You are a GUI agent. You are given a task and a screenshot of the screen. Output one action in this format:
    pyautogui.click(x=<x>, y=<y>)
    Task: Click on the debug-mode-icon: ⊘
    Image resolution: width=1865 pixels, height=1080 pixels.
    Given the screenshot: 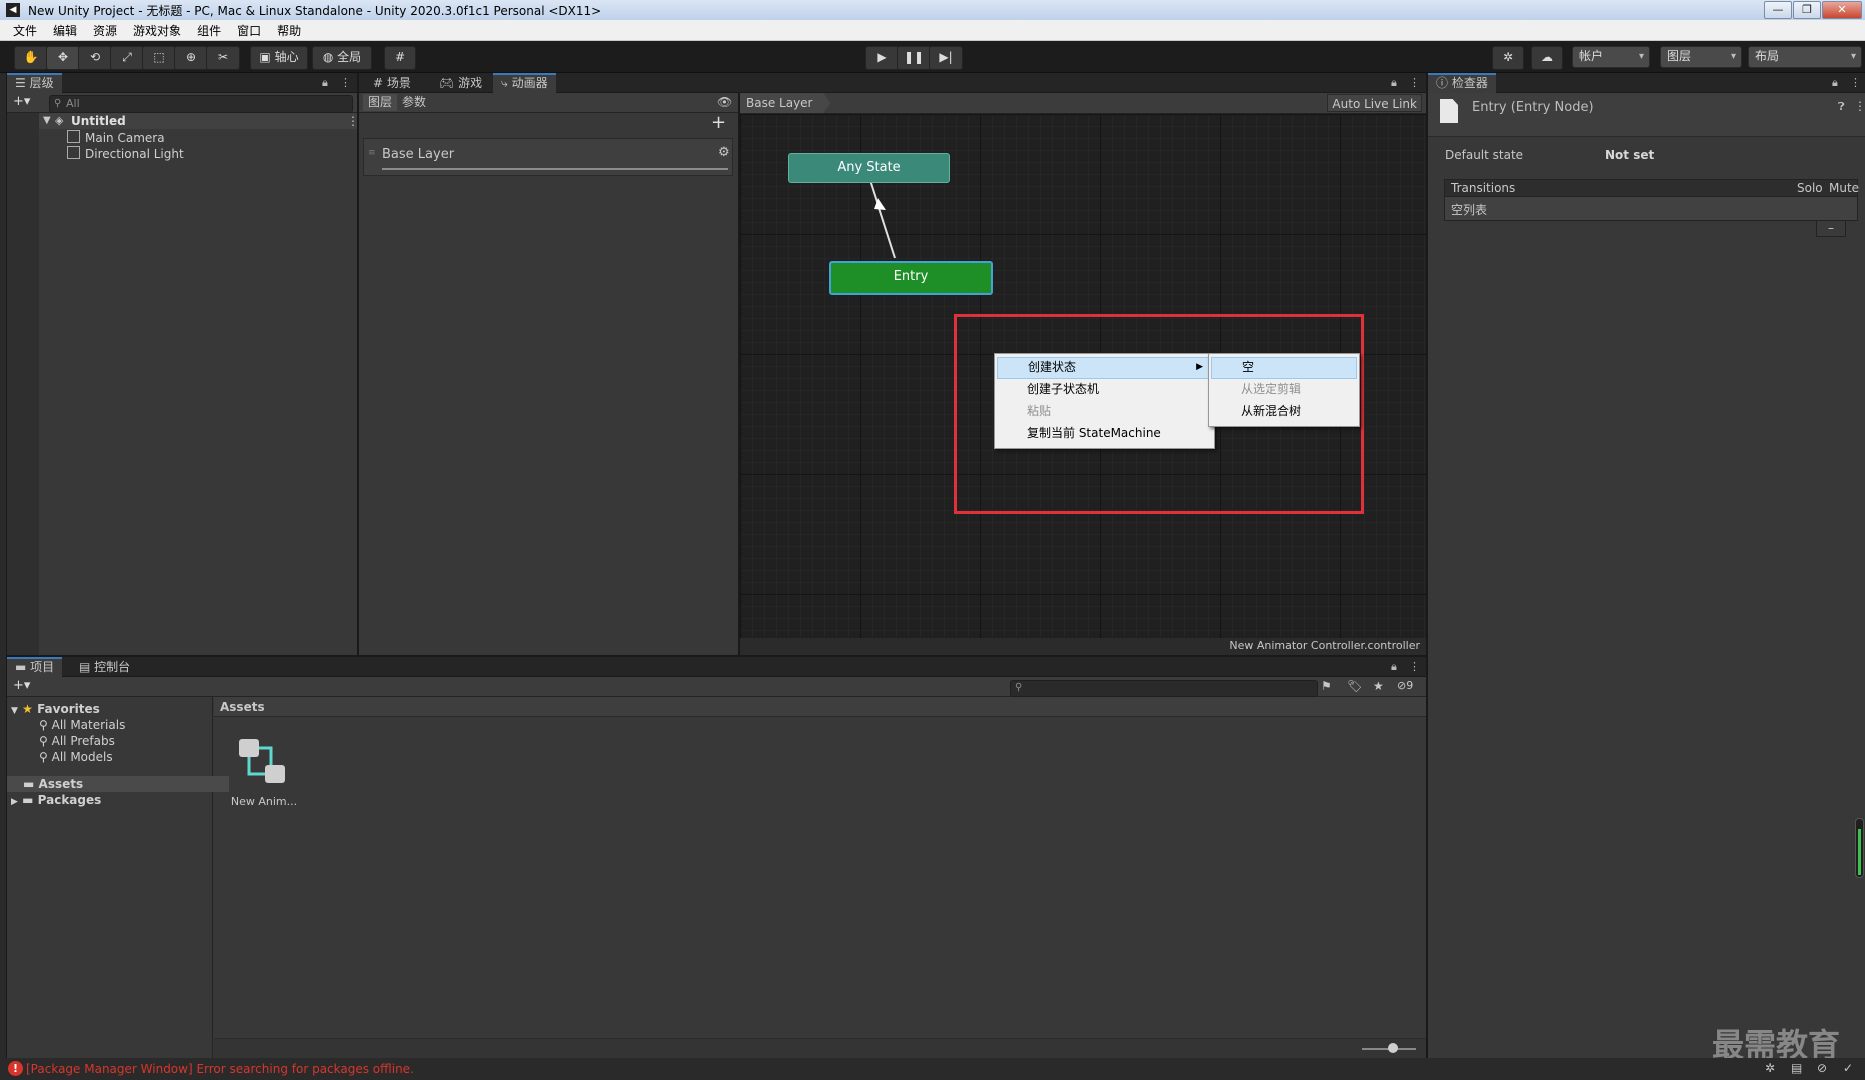 What is the action you would take?
    pyautogui.click(x=1822, y=1068)
    